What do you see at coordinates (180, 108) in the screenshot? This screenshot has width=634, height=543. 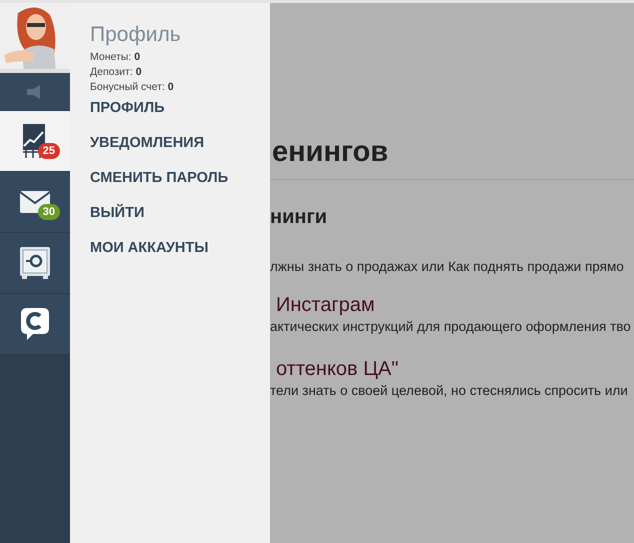 I see `menu-item: ПРОФИЛЬ` at bounding box center [180, 108].